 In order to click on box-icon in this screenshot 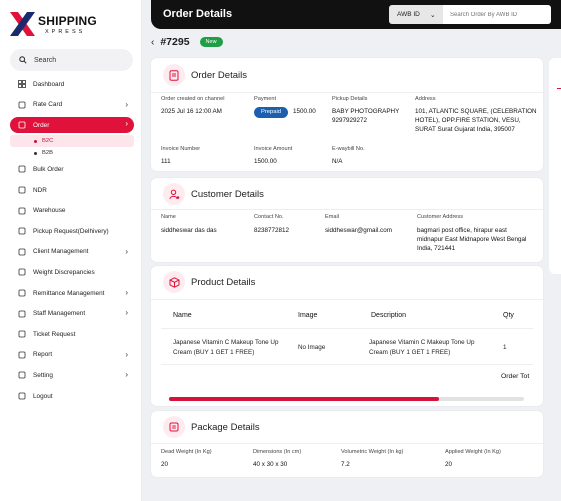, I will do `click(22, 125)`.